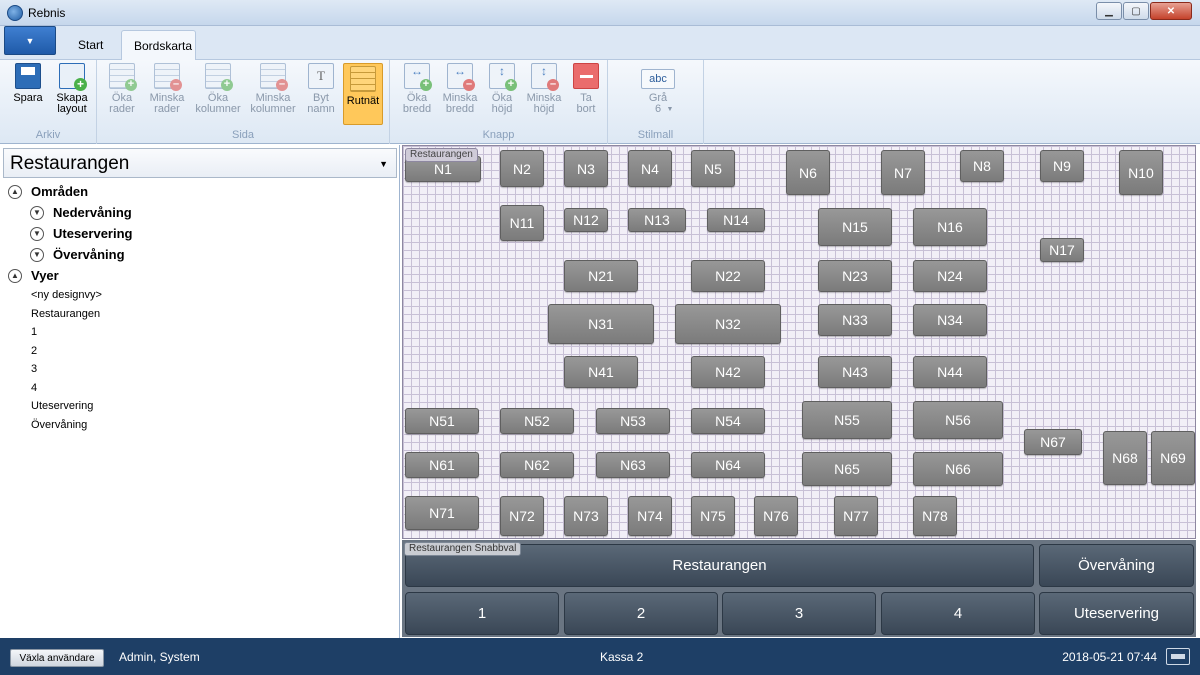 The height and width of the screenshot is (675, 1200). Describe the element at coordinates (601, 372) in the screenshot. I see `table-button: N41` at that location.